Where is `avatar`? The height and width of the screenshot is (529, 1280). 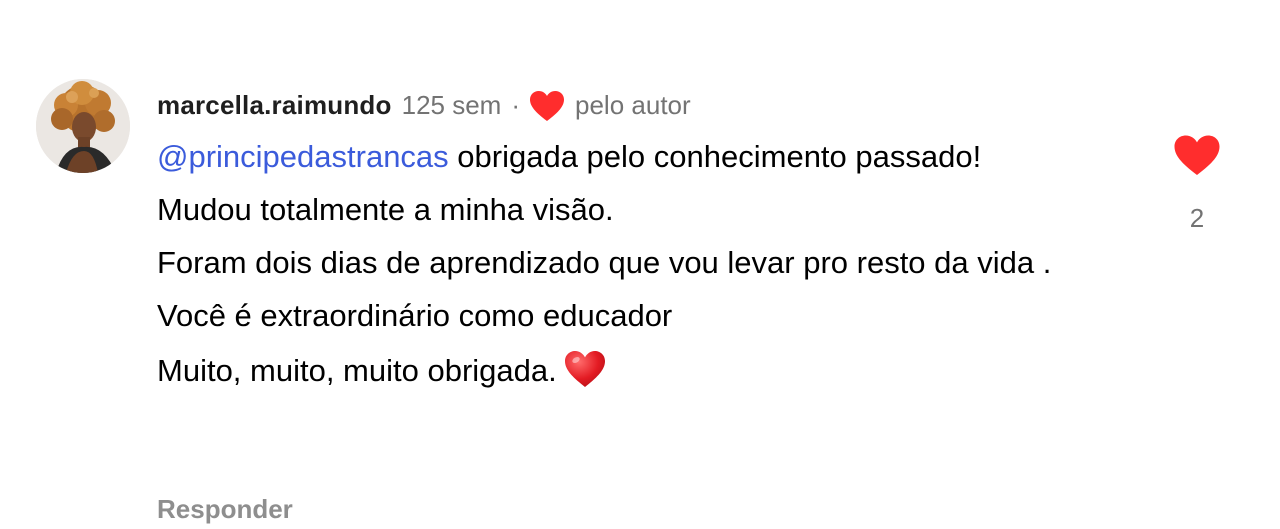
avatar is located at coordinates (83, 126).